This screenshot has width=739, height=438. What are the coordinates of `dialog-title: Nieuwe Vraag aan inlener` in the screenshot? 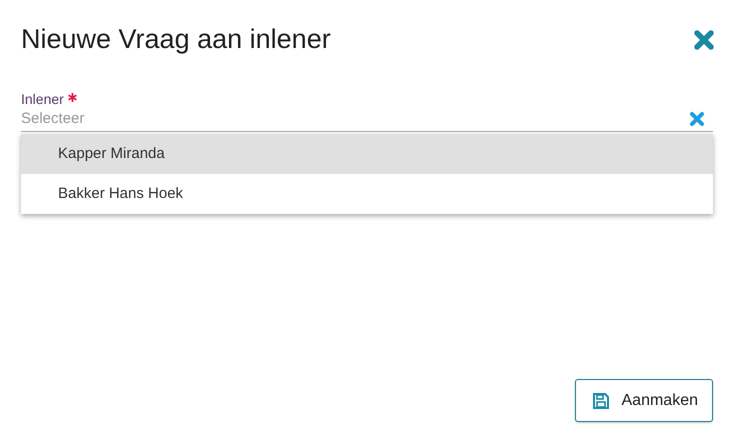 It's located at (176, 39).